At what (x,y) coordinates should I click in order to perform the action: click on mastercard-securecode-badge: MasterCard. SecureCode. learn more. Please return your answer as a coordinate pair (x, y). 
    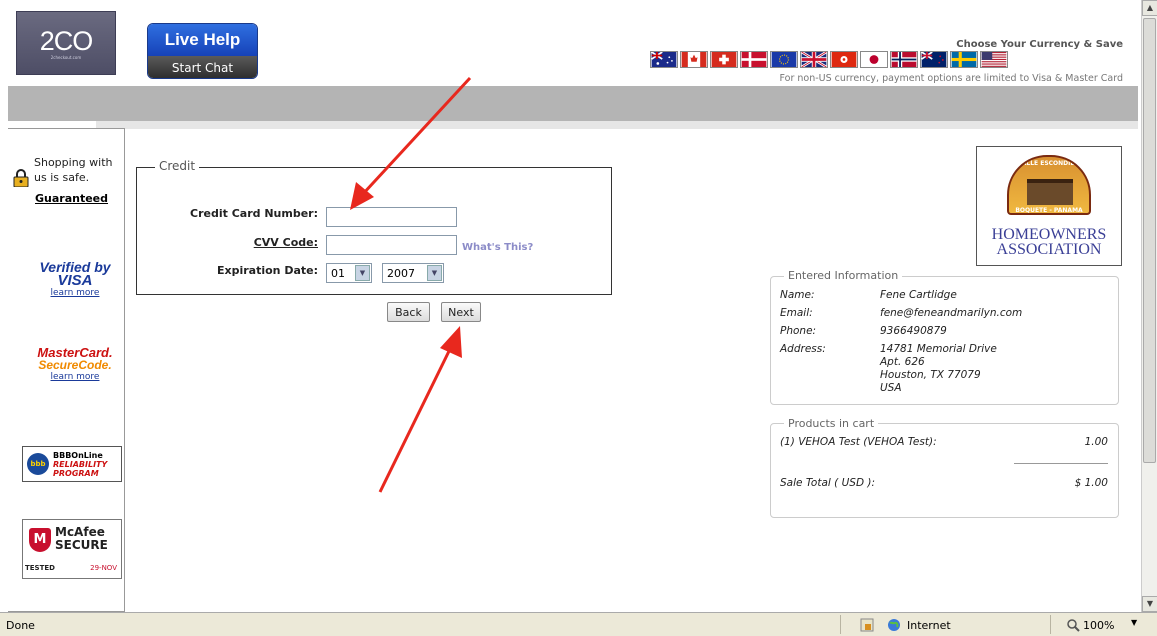
    Looking at the image, I should click on (75, 364).